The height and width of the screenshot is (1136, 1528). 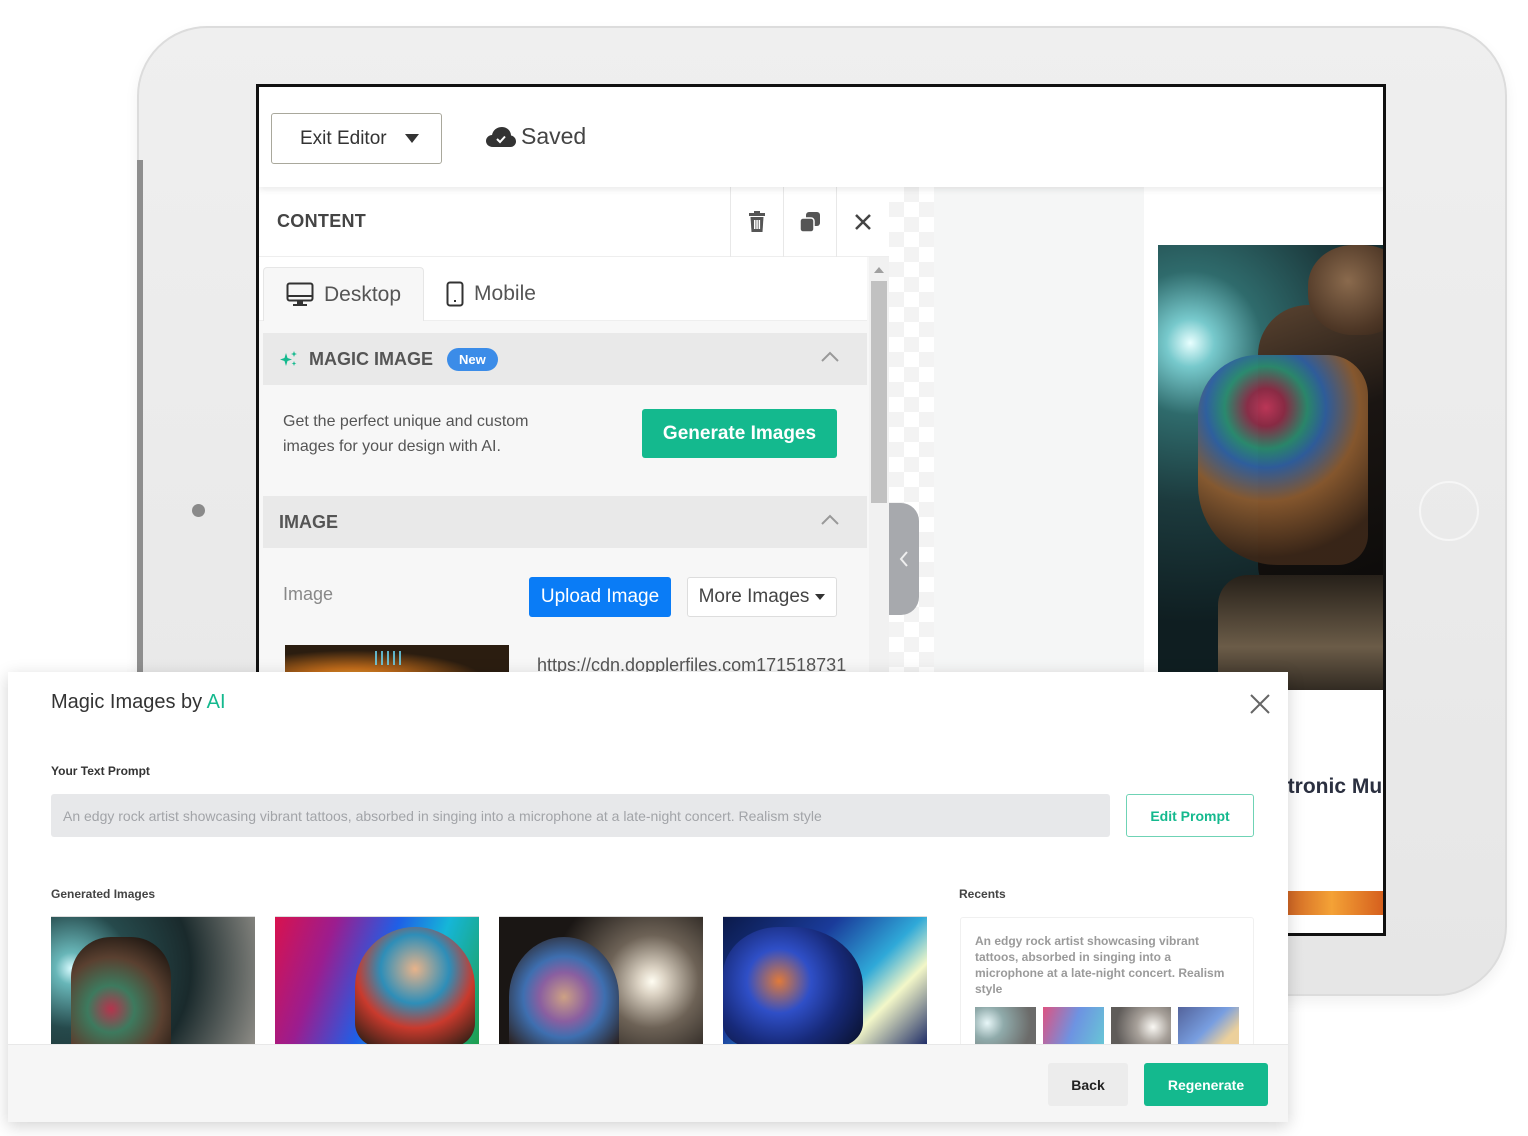 What do you see at coordinates (1107, 1027) in the screenshot?
I see `recent-thumbnails` at bounding box center [1107, 1027].